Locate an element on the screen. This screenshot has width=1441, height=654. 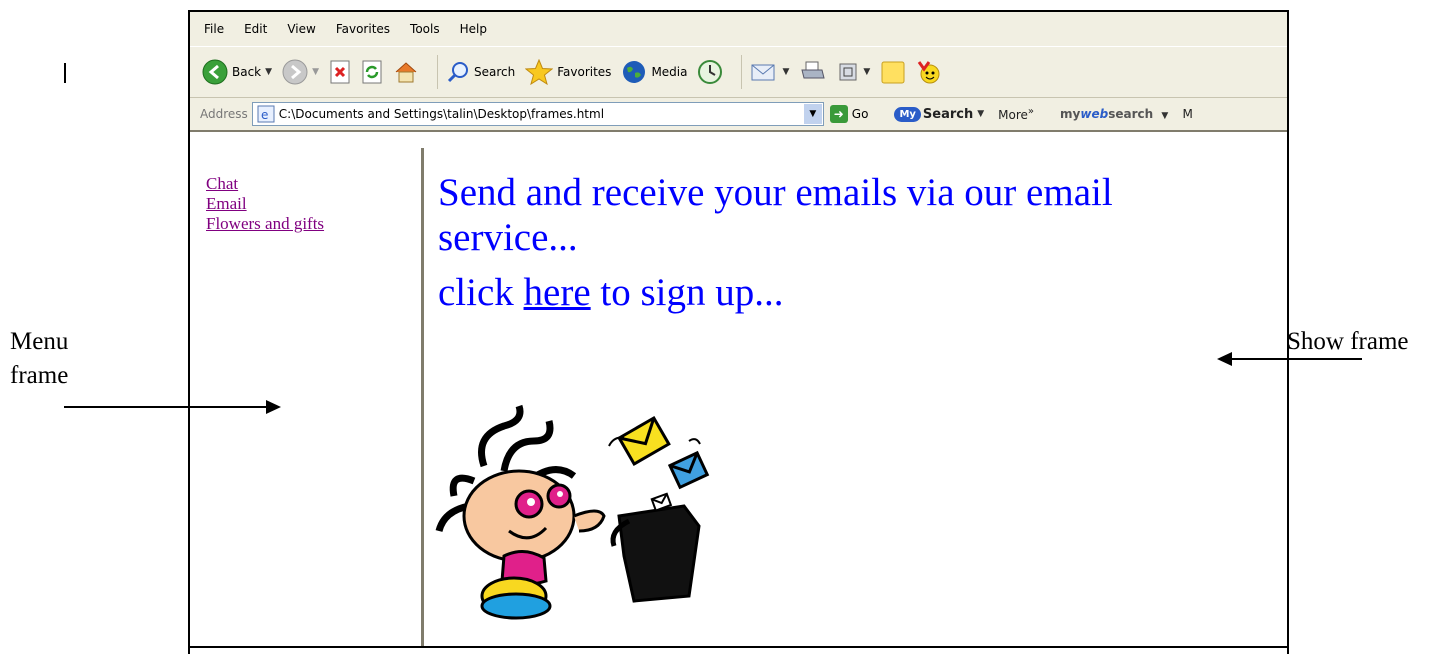
messenger-button is located at coordinates (929, 72).